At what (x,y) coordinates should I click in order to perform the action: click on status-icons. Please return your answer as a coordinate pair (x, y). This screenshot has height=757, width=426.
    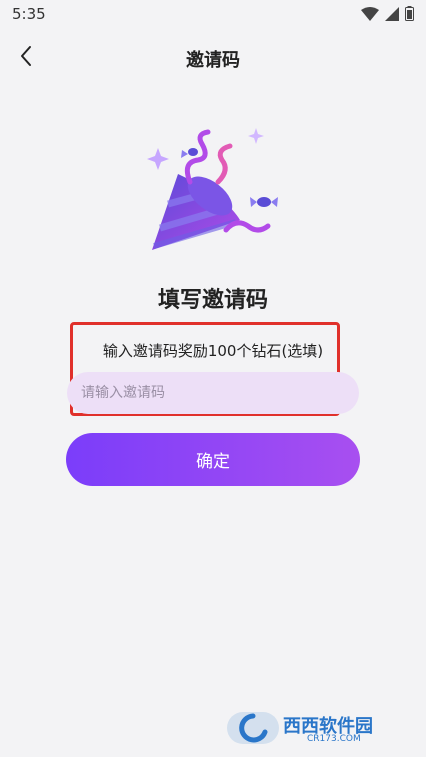
    Looking at the image, I should click on (387, 15).